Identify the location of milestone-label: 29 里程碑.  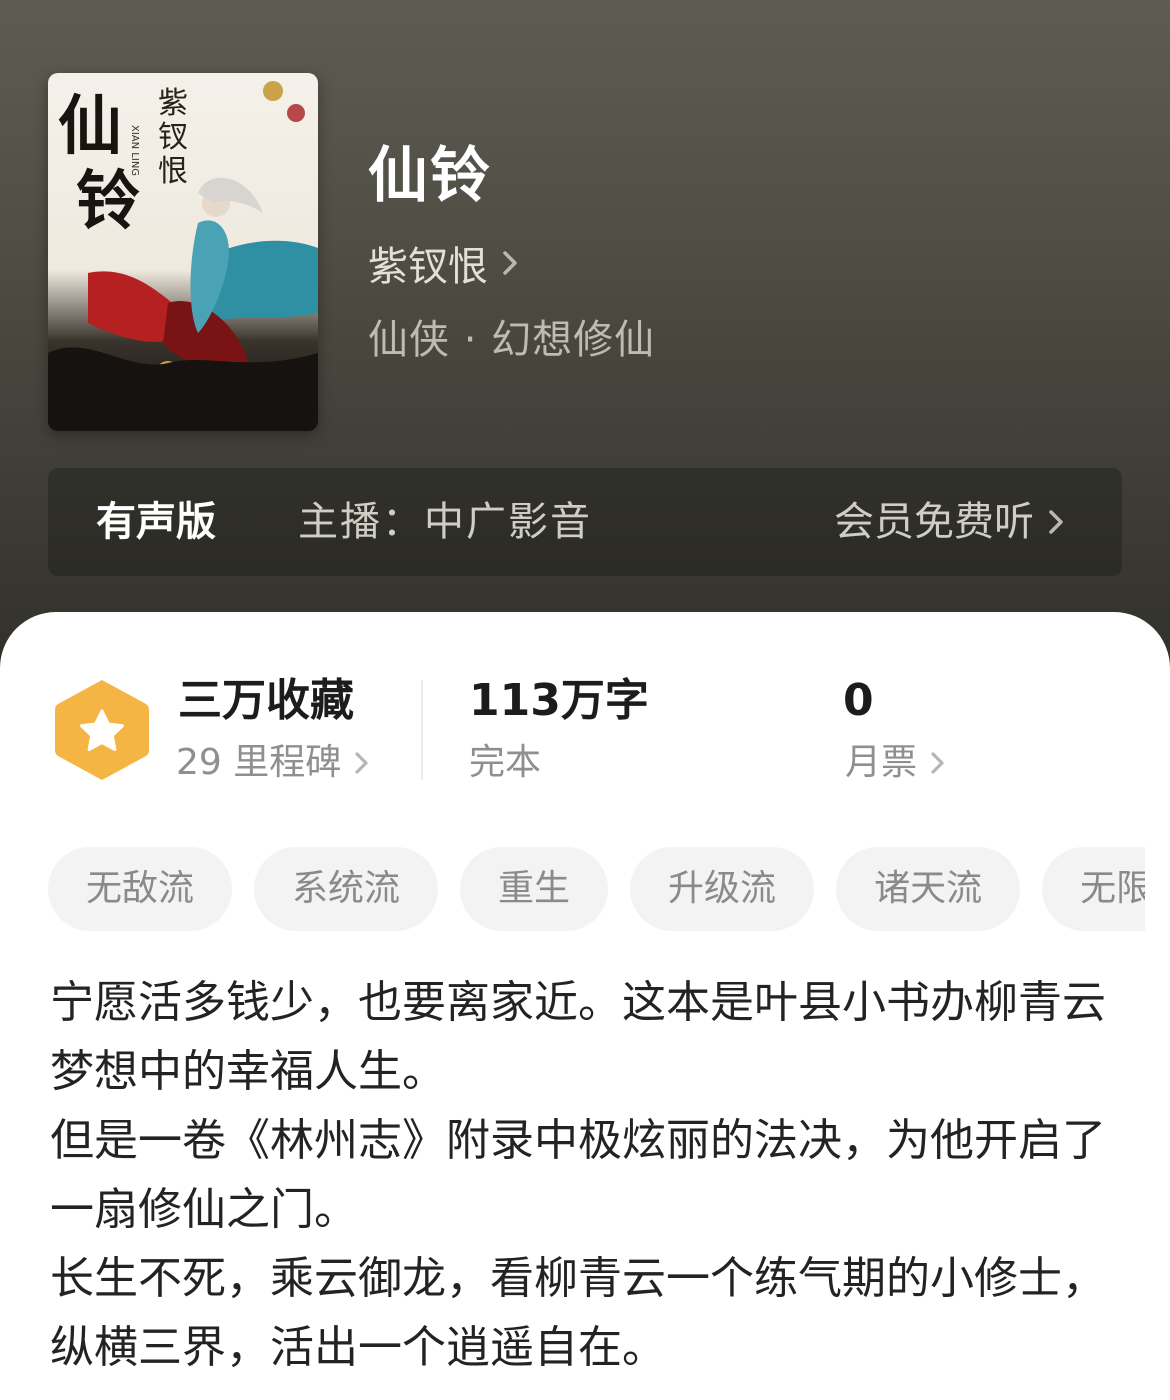
(259, 762).